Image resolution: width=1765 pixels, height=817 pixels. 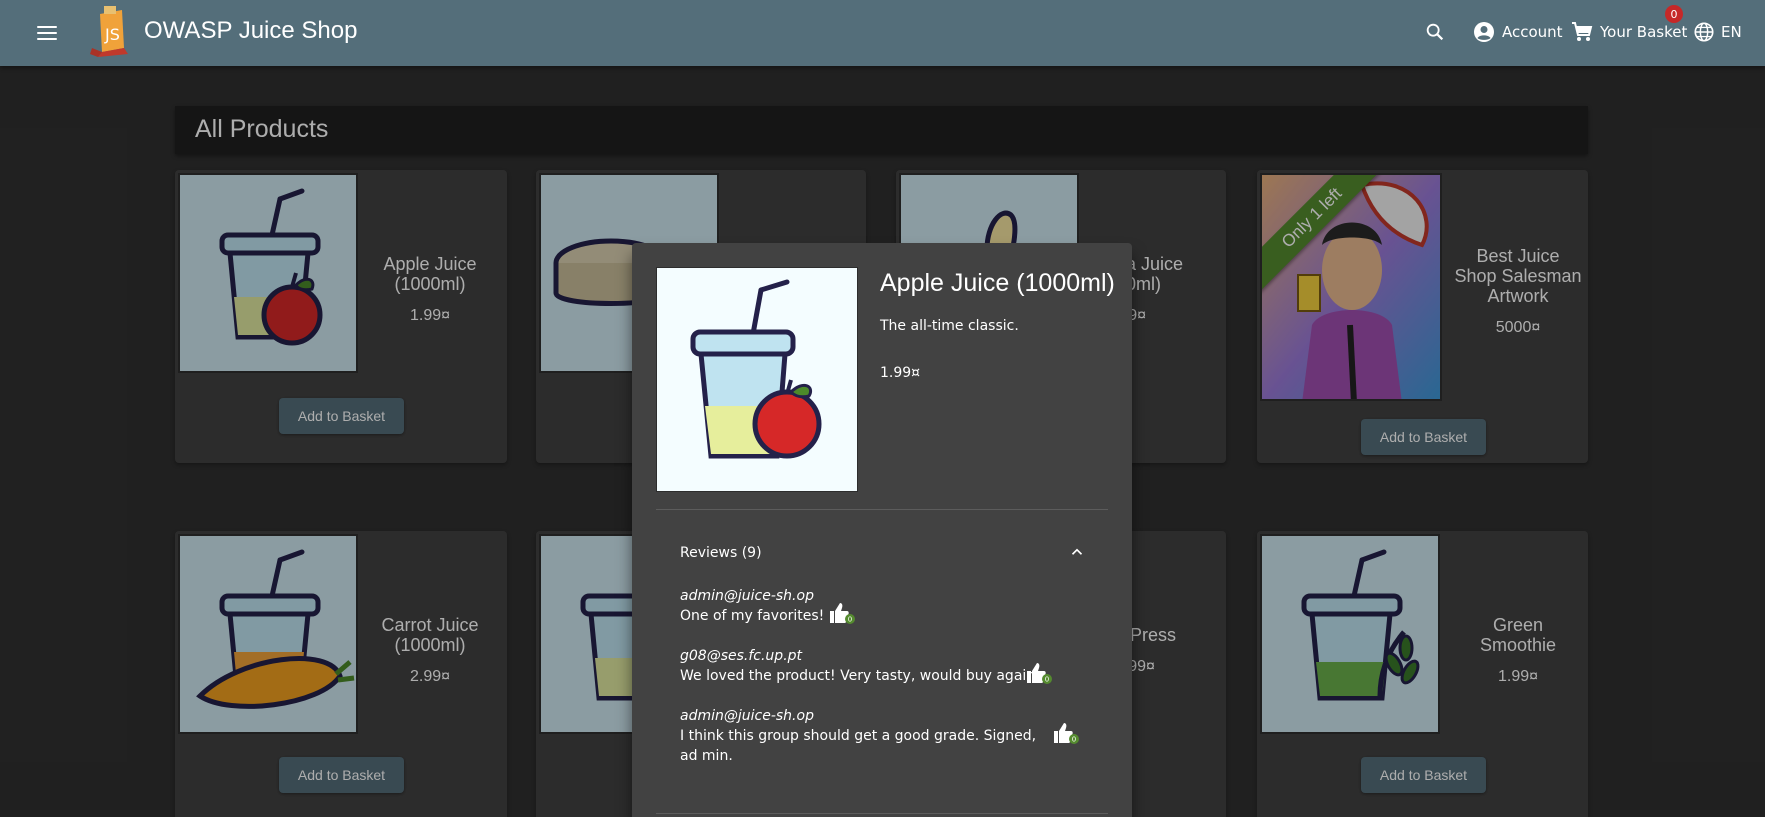 I want to click on account-button: Account, so click(x=1517, y=32).